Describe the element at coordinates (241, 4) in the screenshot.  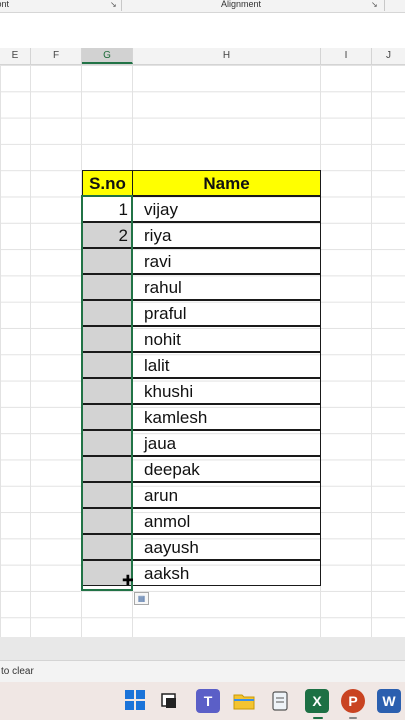
I see `alignment-group-label: Alignment` at that location.